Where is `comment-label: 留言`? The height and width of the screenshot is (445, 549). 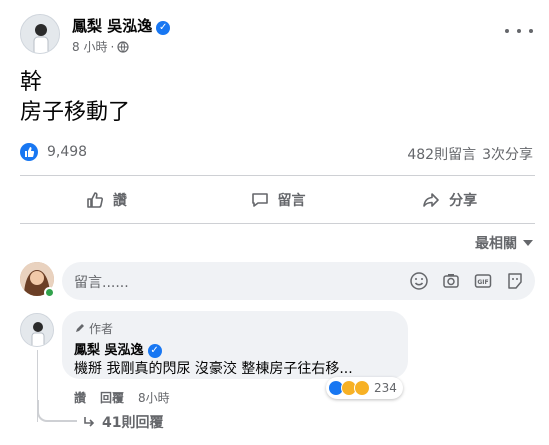
comment-label: 留言 is located at coordinates (291, 201).